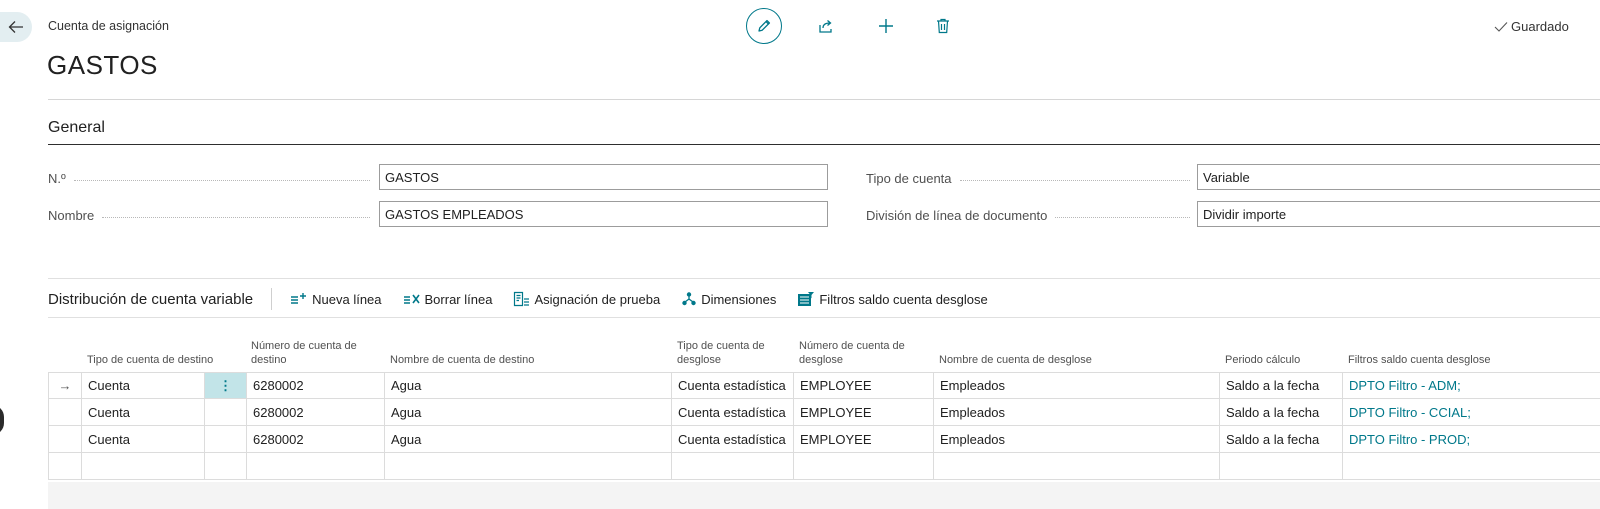  Describe the element at coordinates (530, 360) in the screenshot. I see `column-header-destination-name: Nombre de cuenta de destino` at that location.